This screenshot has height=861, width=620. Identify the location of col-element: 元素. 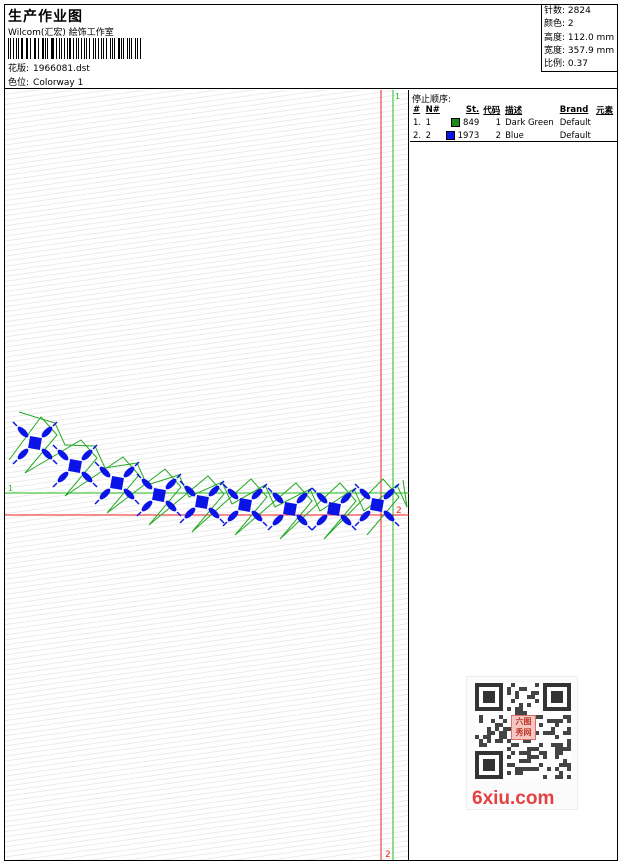
(605, 111).